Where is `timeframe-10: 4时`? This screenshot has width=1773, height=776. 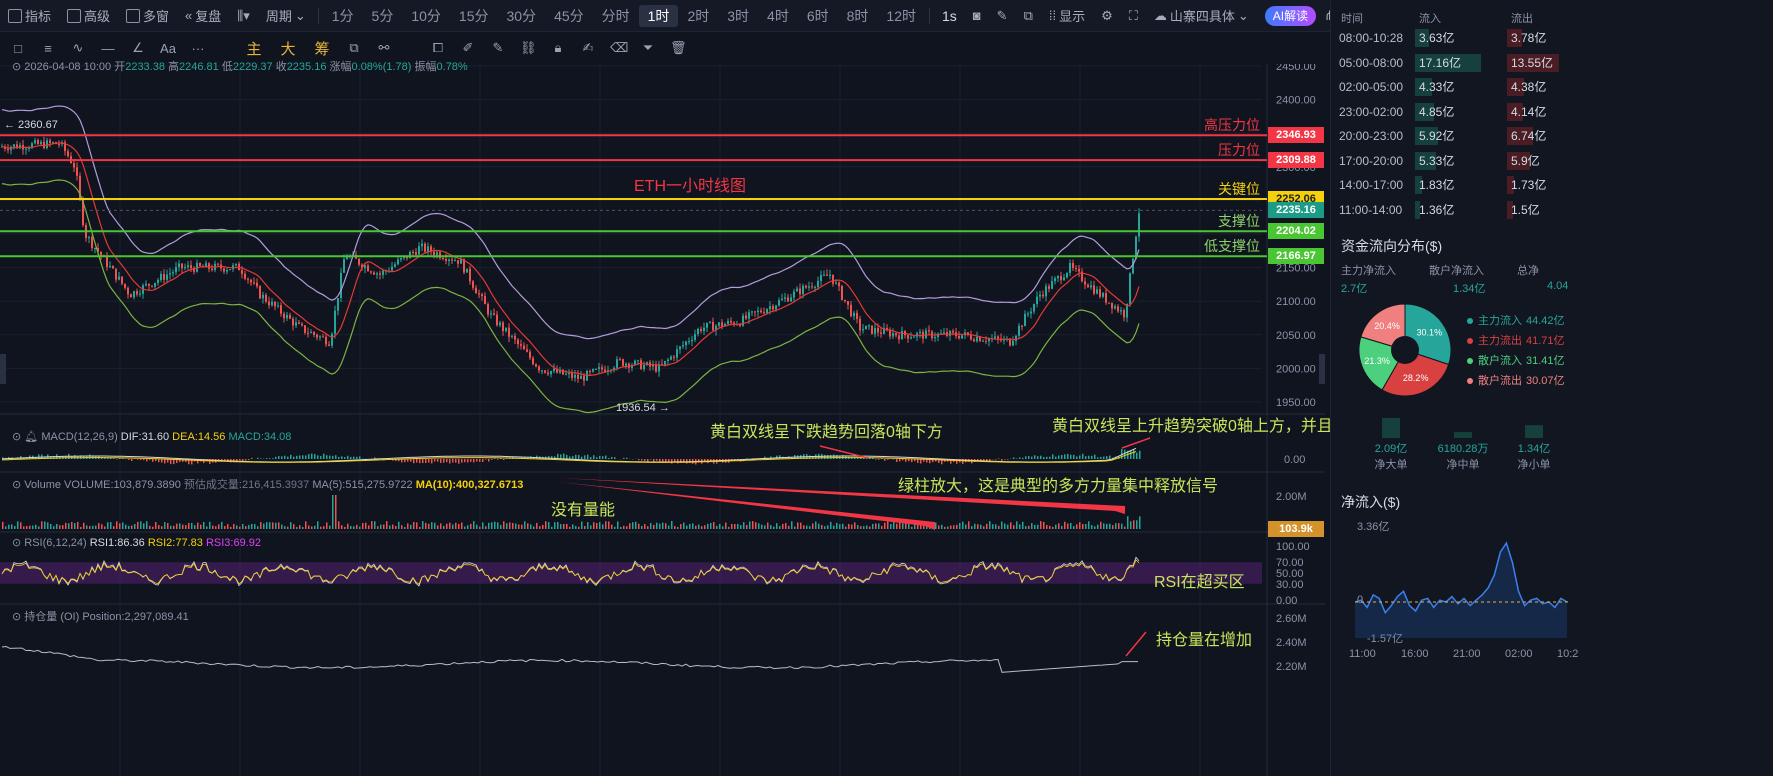 timeframe-10: 4时 is located at coordinates (778, 16).